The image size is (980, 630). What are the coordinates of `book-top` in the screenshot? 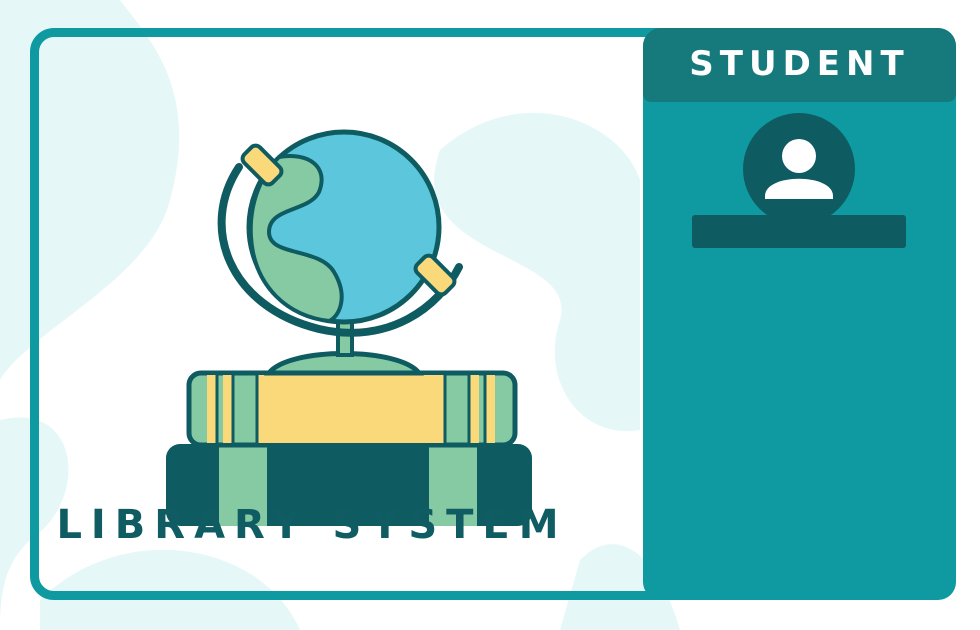 It's located at (352, 409).